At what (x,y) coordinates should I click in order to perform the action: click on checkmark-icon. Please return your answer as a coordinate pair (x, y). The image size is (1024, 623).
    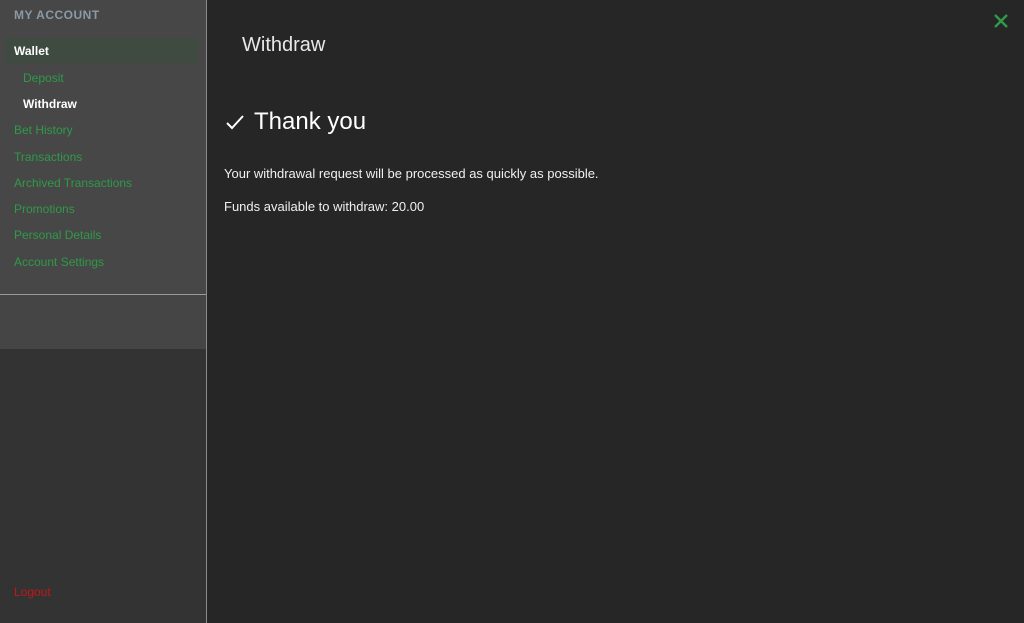
    Looking at the image, I should click on (235, 122).